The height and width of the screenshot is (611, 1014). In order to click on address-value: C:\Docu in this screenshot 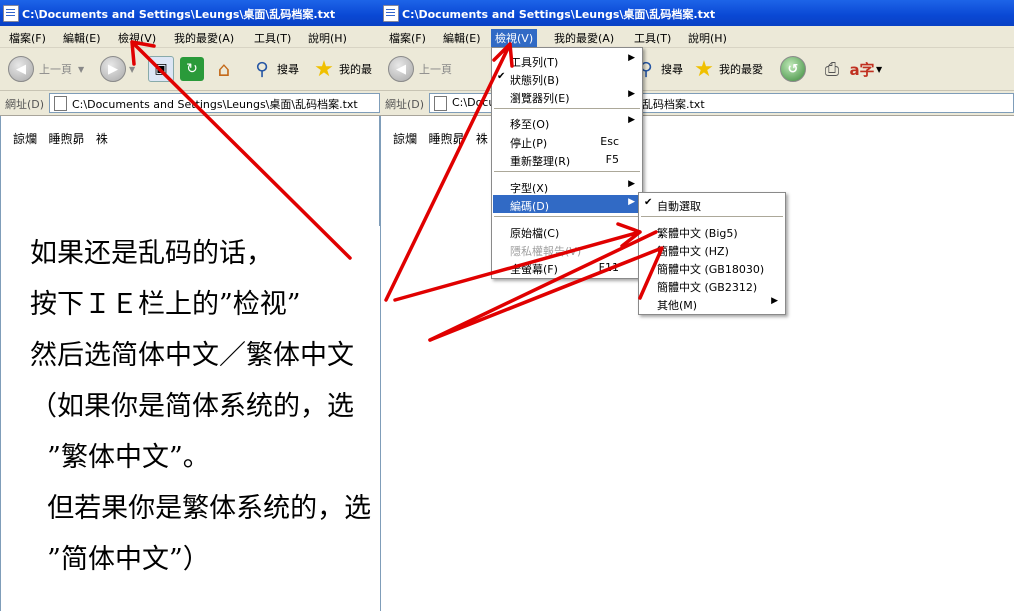, I will do `click(474, 102)`.